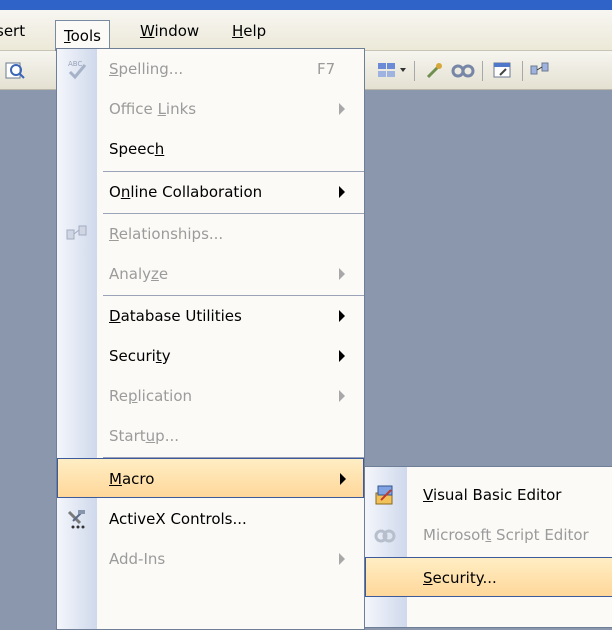  I want to click on title-bar-strip, so click(306, 5).